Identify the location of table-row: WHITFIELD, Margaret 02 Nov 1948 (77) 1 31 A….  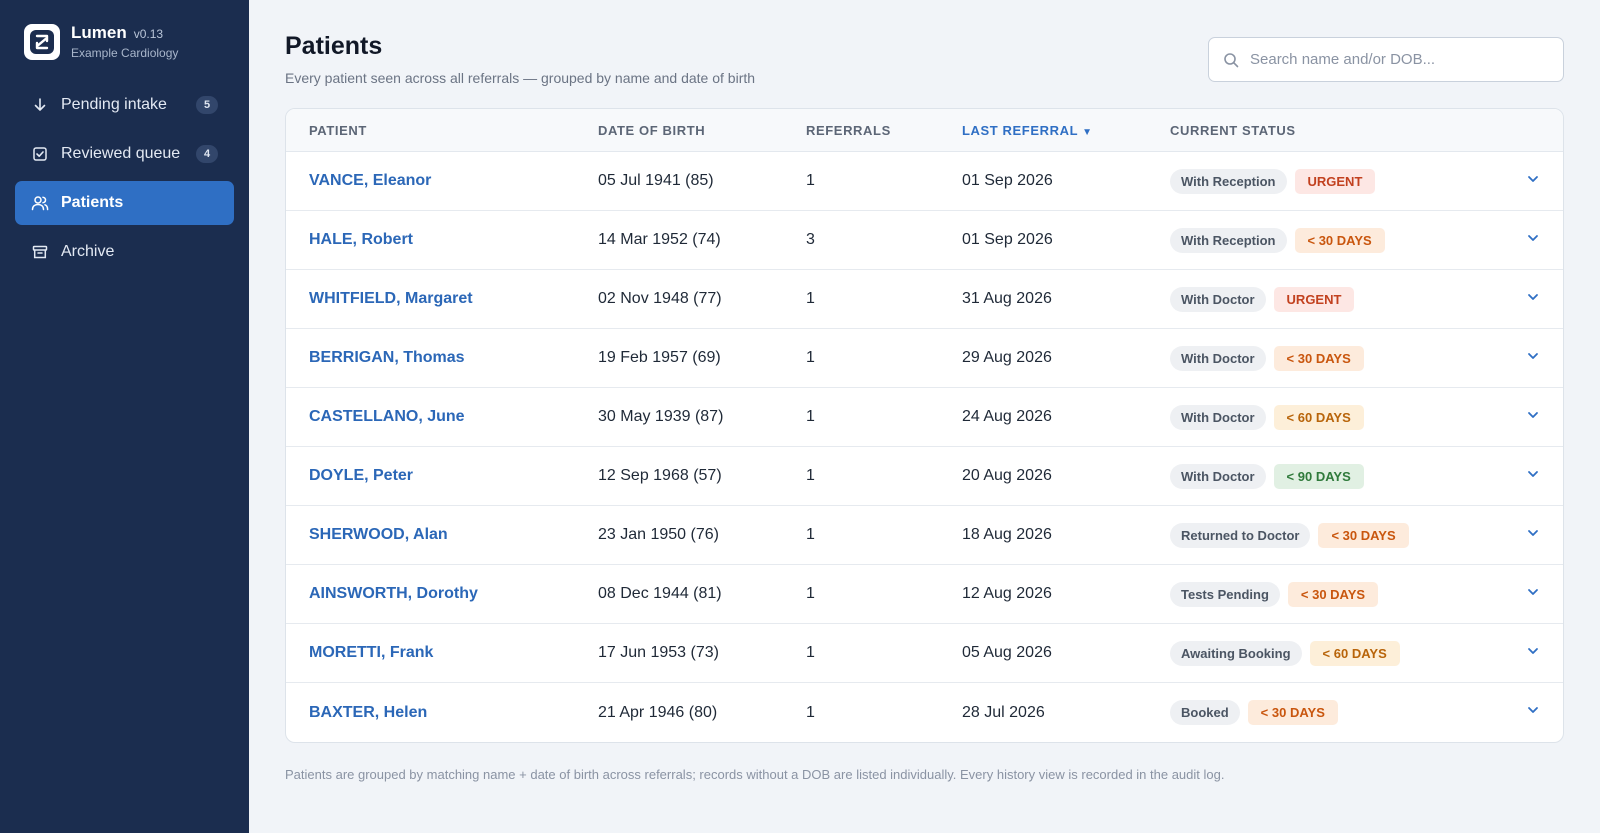
(924, 299).